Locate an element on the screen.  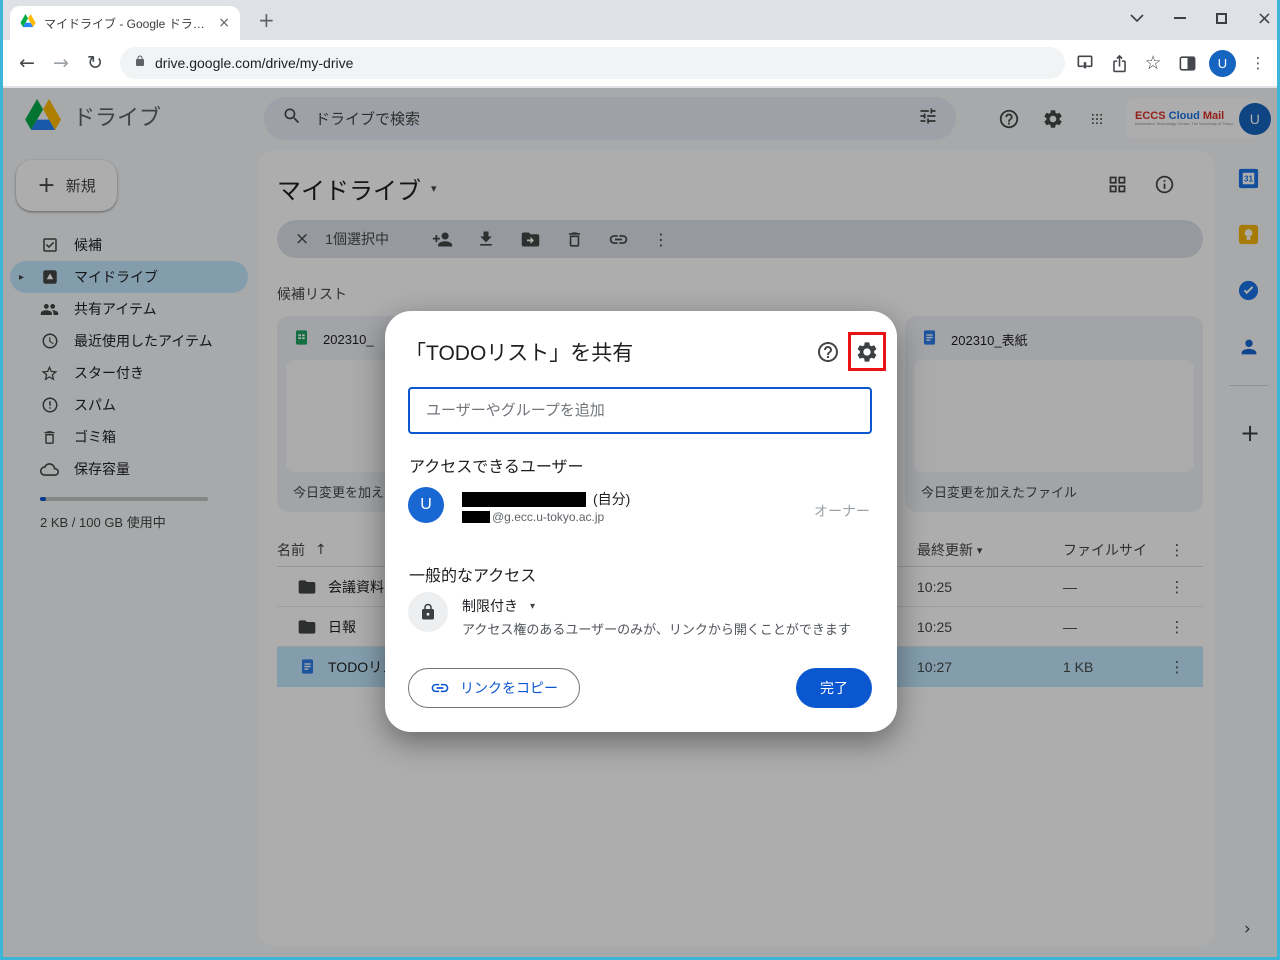
done-button: 完了 is located at coordinates (834, 688).